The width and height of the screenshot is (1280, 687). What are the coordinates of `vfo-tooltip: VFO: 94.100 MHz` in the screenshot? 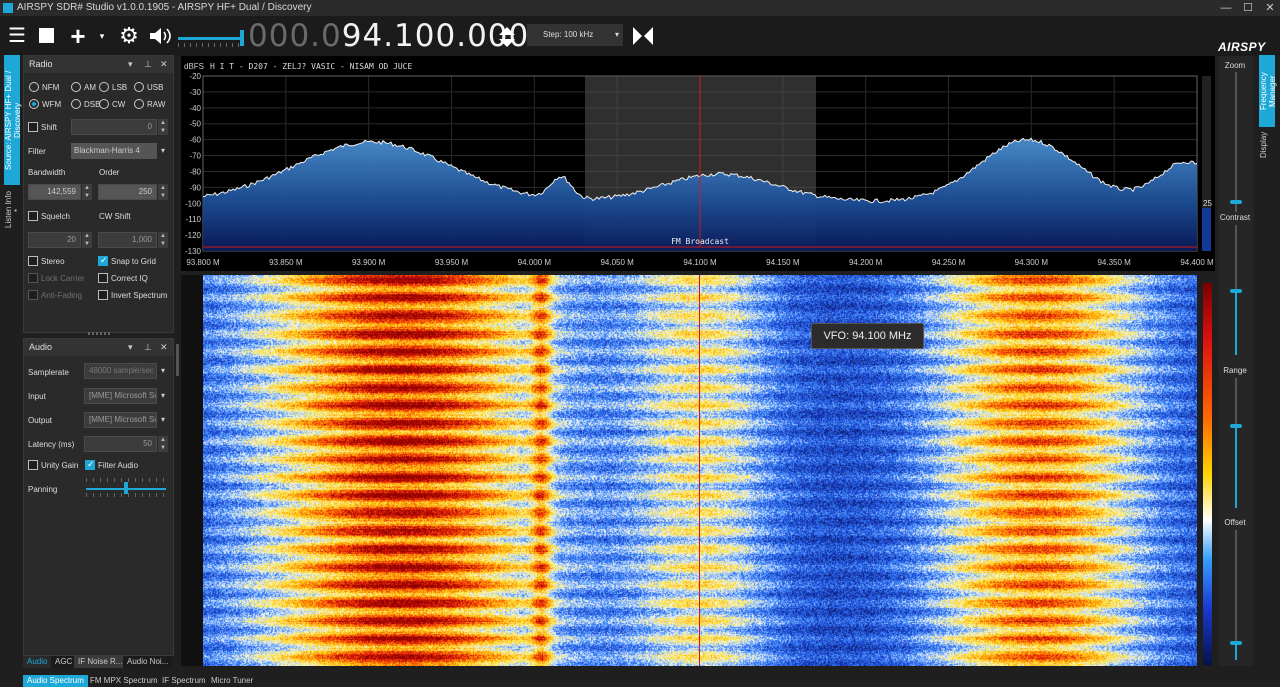 It's located at (867, 336).